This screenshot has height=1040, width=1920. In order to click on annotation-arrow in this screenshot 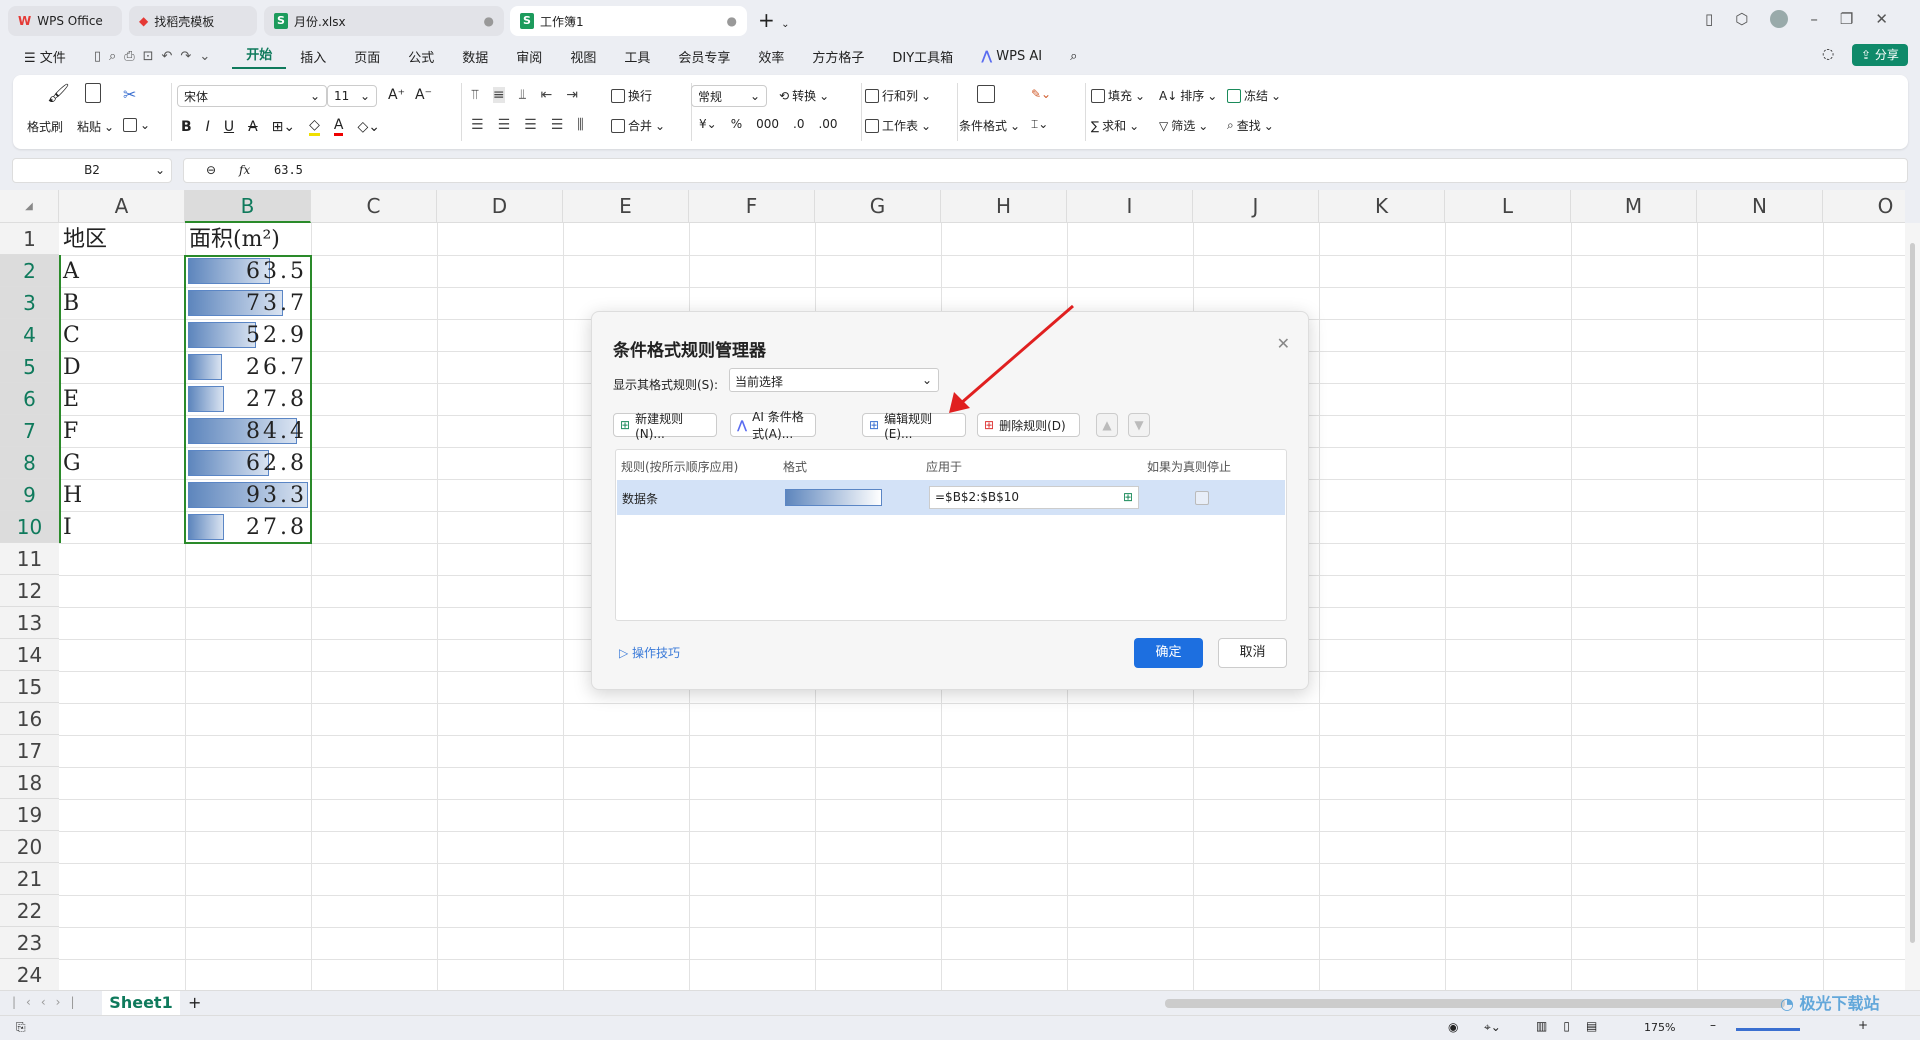, I will do `click(1011, 358)`.